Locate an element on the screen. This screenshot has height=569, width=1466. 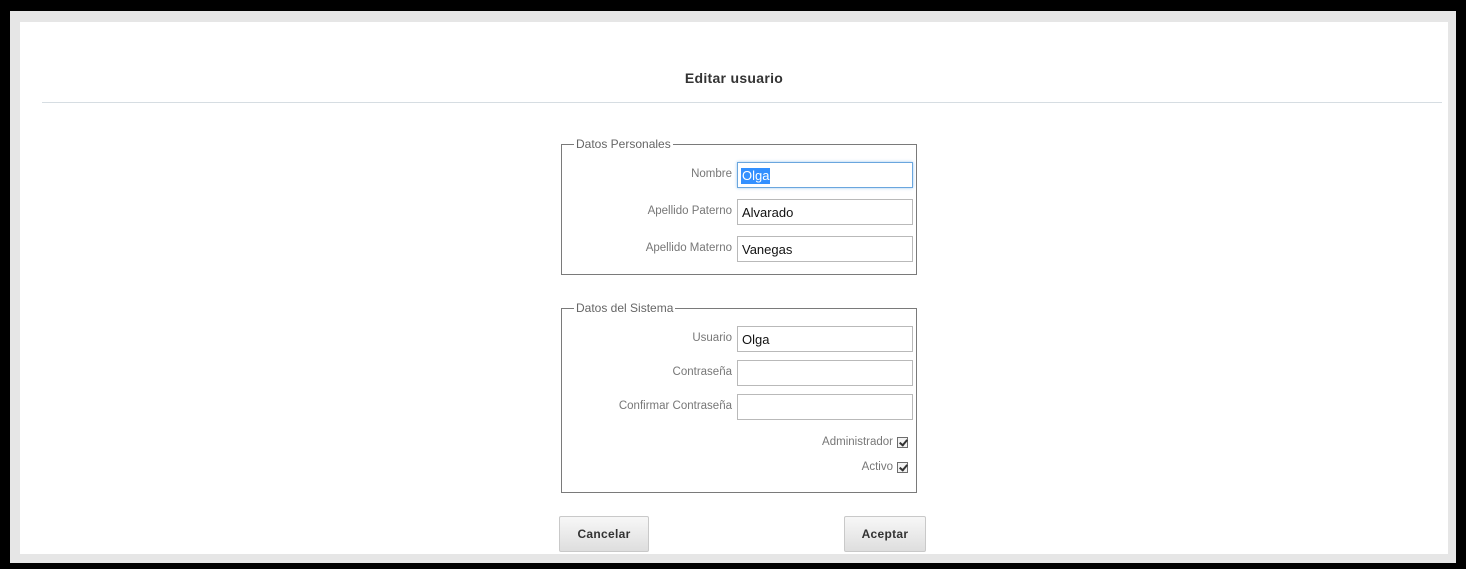
accept-button: Aceptar is located at coordinates (885, 534).